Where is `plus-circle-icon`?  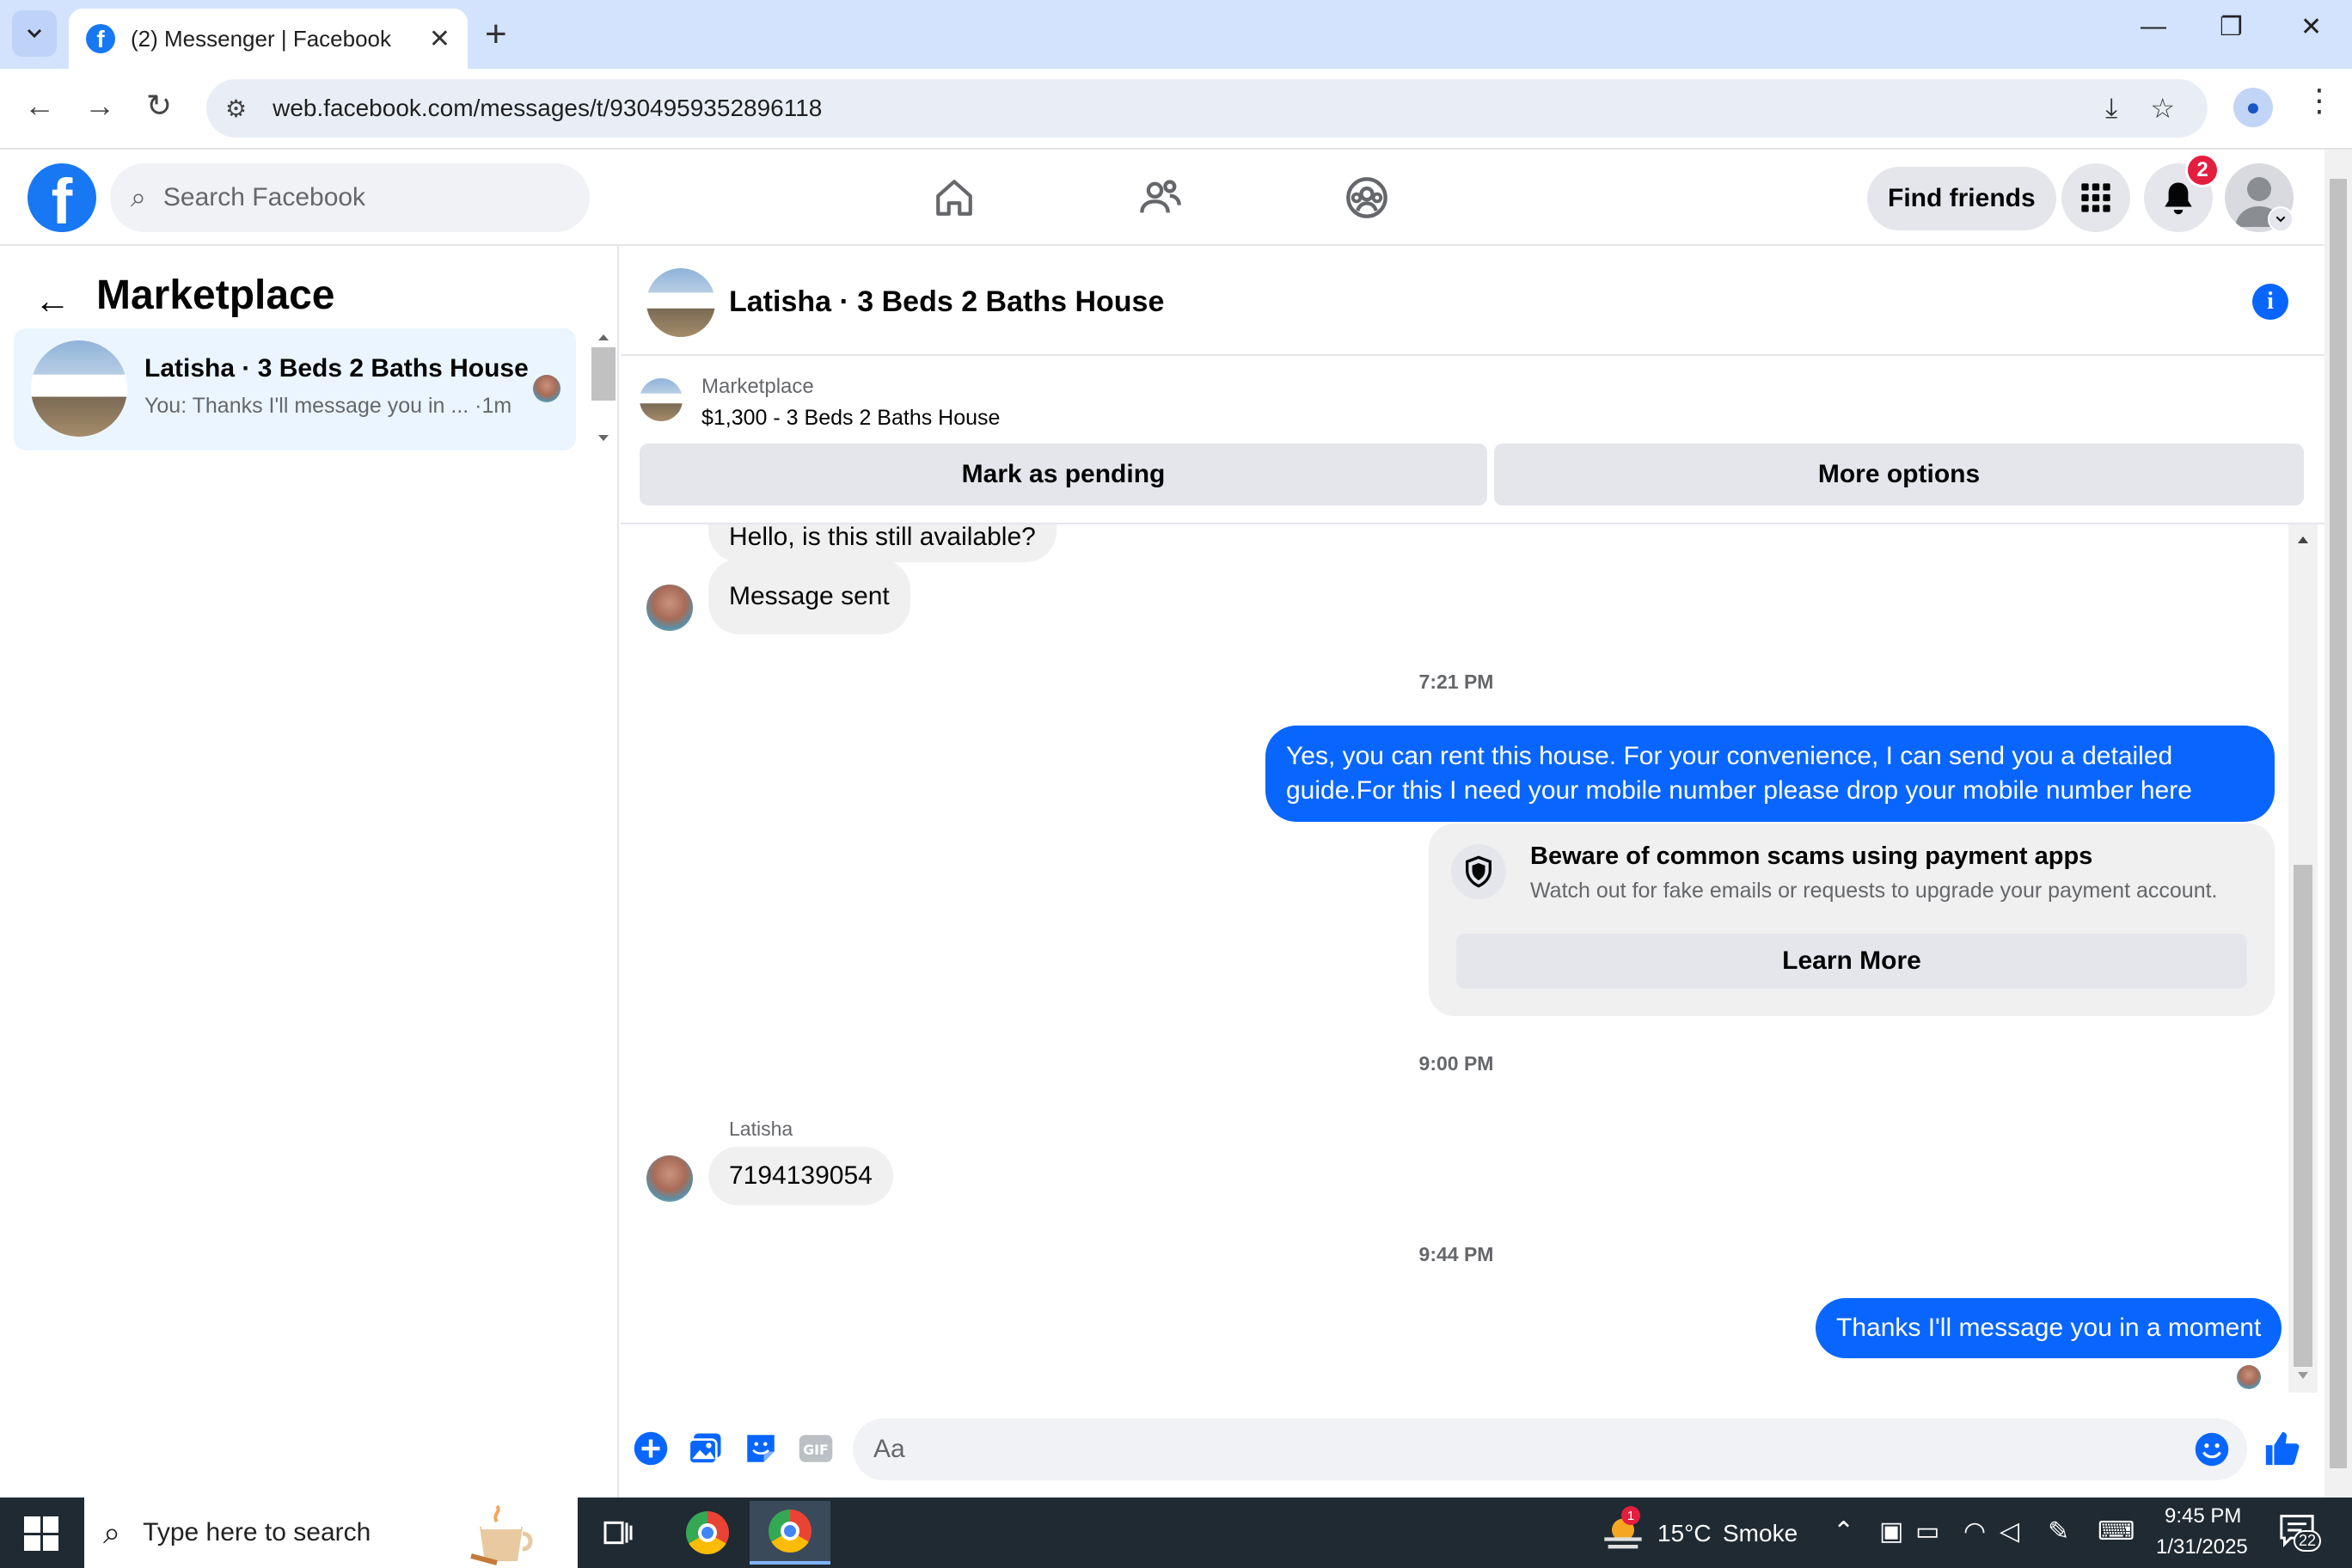 plus-circle-icon is located at coordinates (651, 1448).